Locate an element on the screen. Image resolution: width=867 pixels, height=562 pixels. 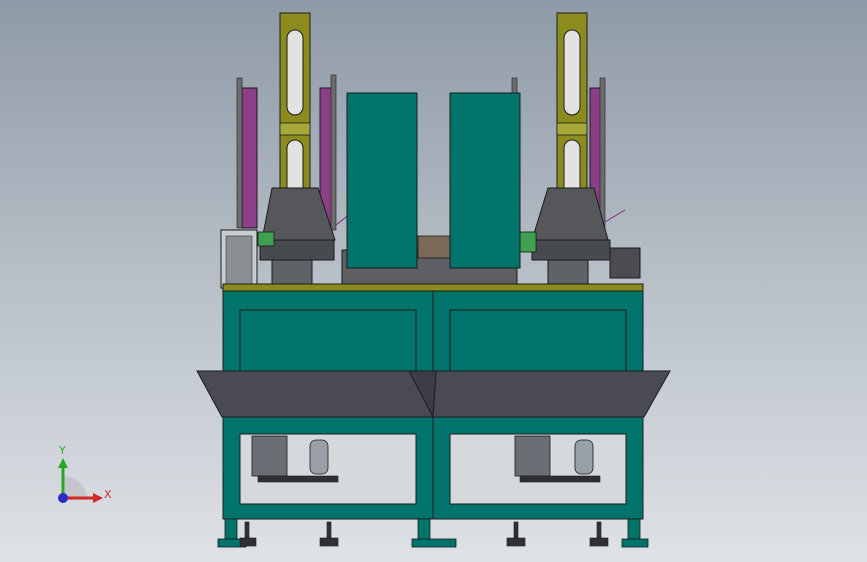
discharge-hopper is located at coordinates (433, 394).